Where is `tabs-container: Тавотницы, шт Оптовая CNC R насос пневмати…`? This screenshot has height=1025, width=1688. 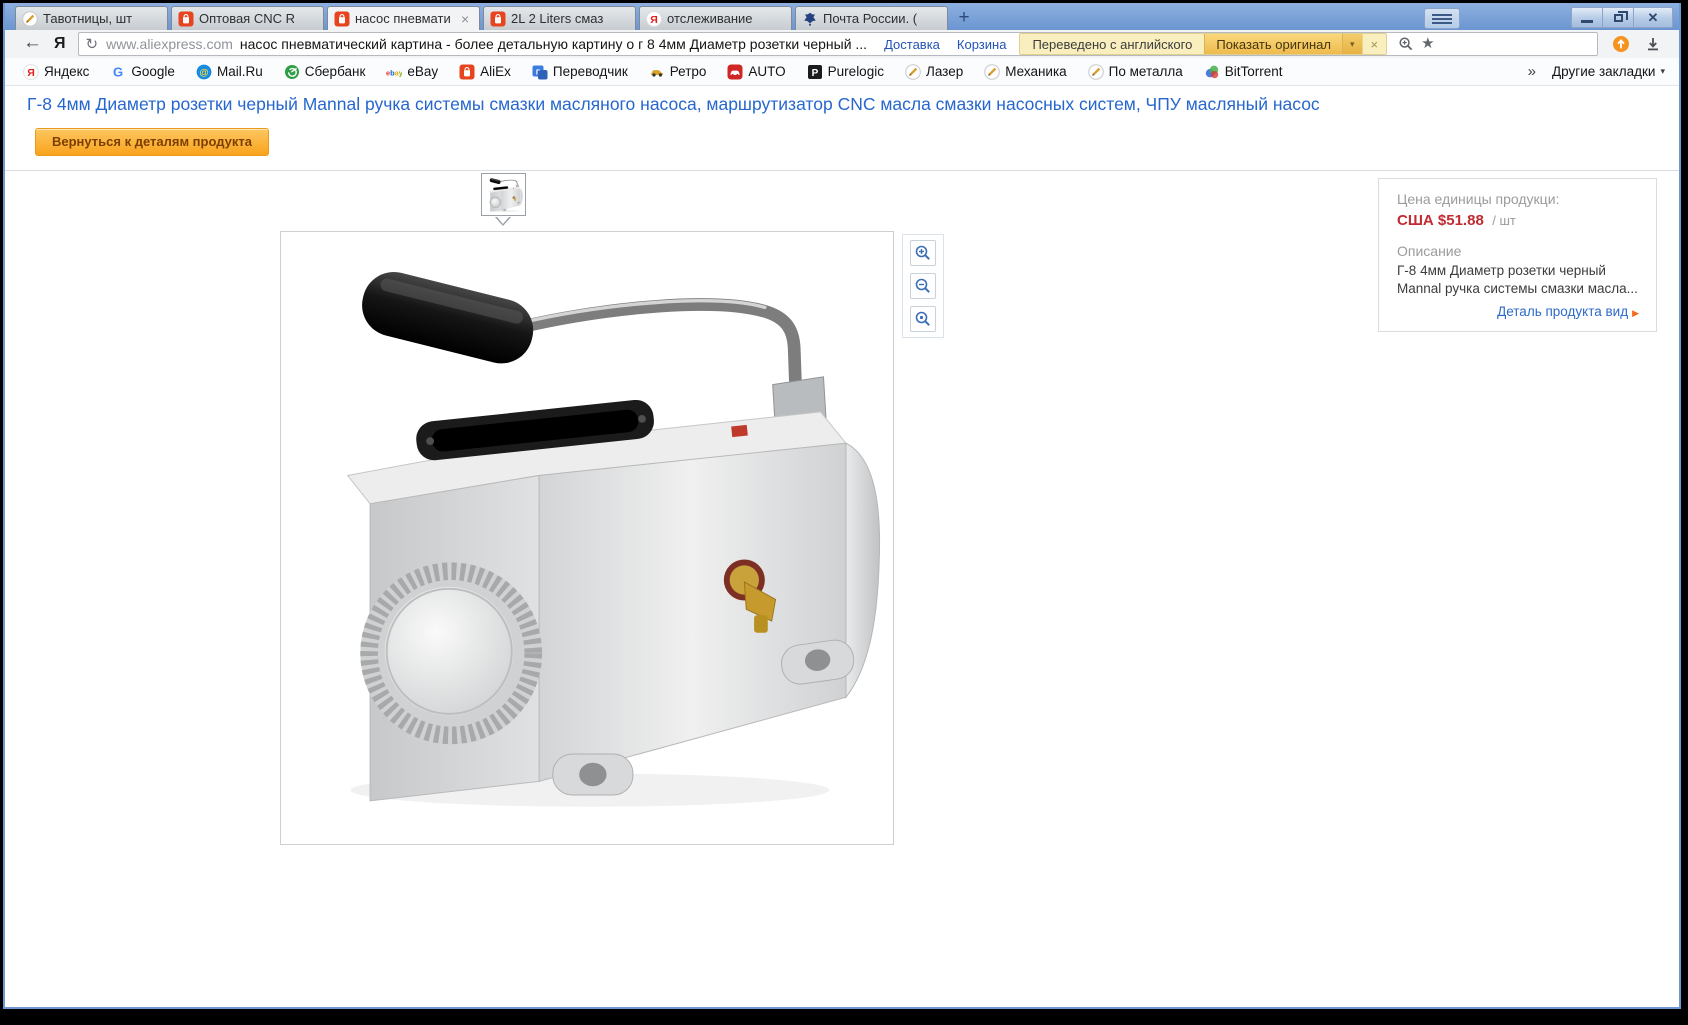 tabs-container: Тавотницы, шт Оптовая CNC R насос пневмати… is located at coordinates (483, 18).